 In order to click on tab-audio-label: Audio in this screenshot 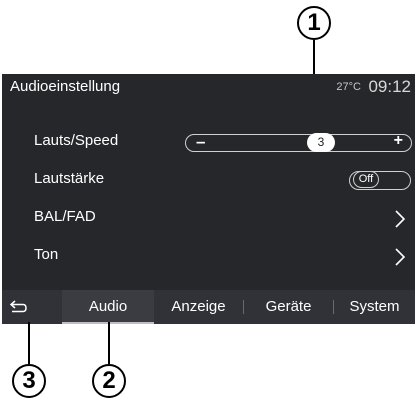, I will do `click(108, 306)`.